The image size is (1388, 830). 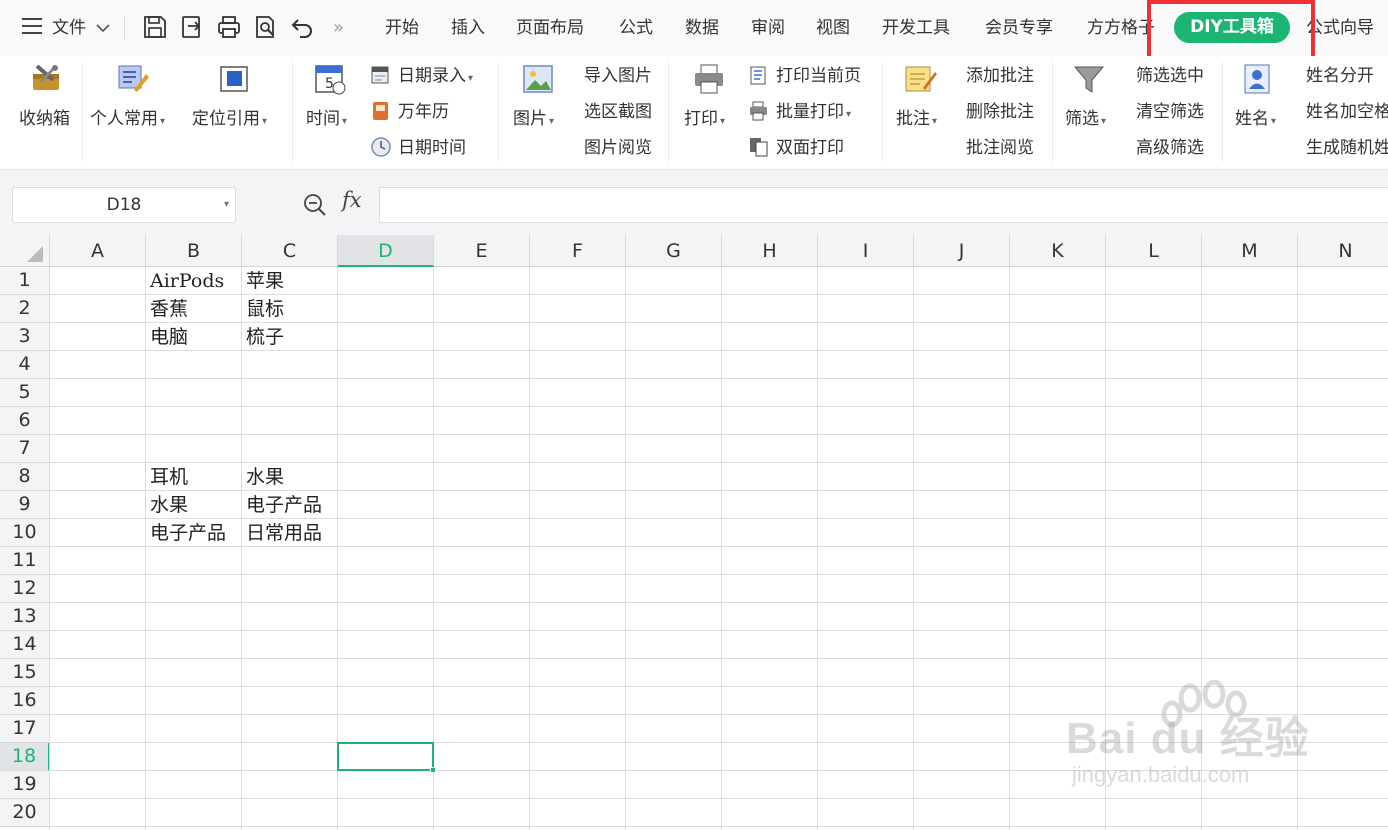 What do you see at coordinates (25, 813) in the screenshot?
I see `row-header-20: 20` at bounding box center [25, 813].